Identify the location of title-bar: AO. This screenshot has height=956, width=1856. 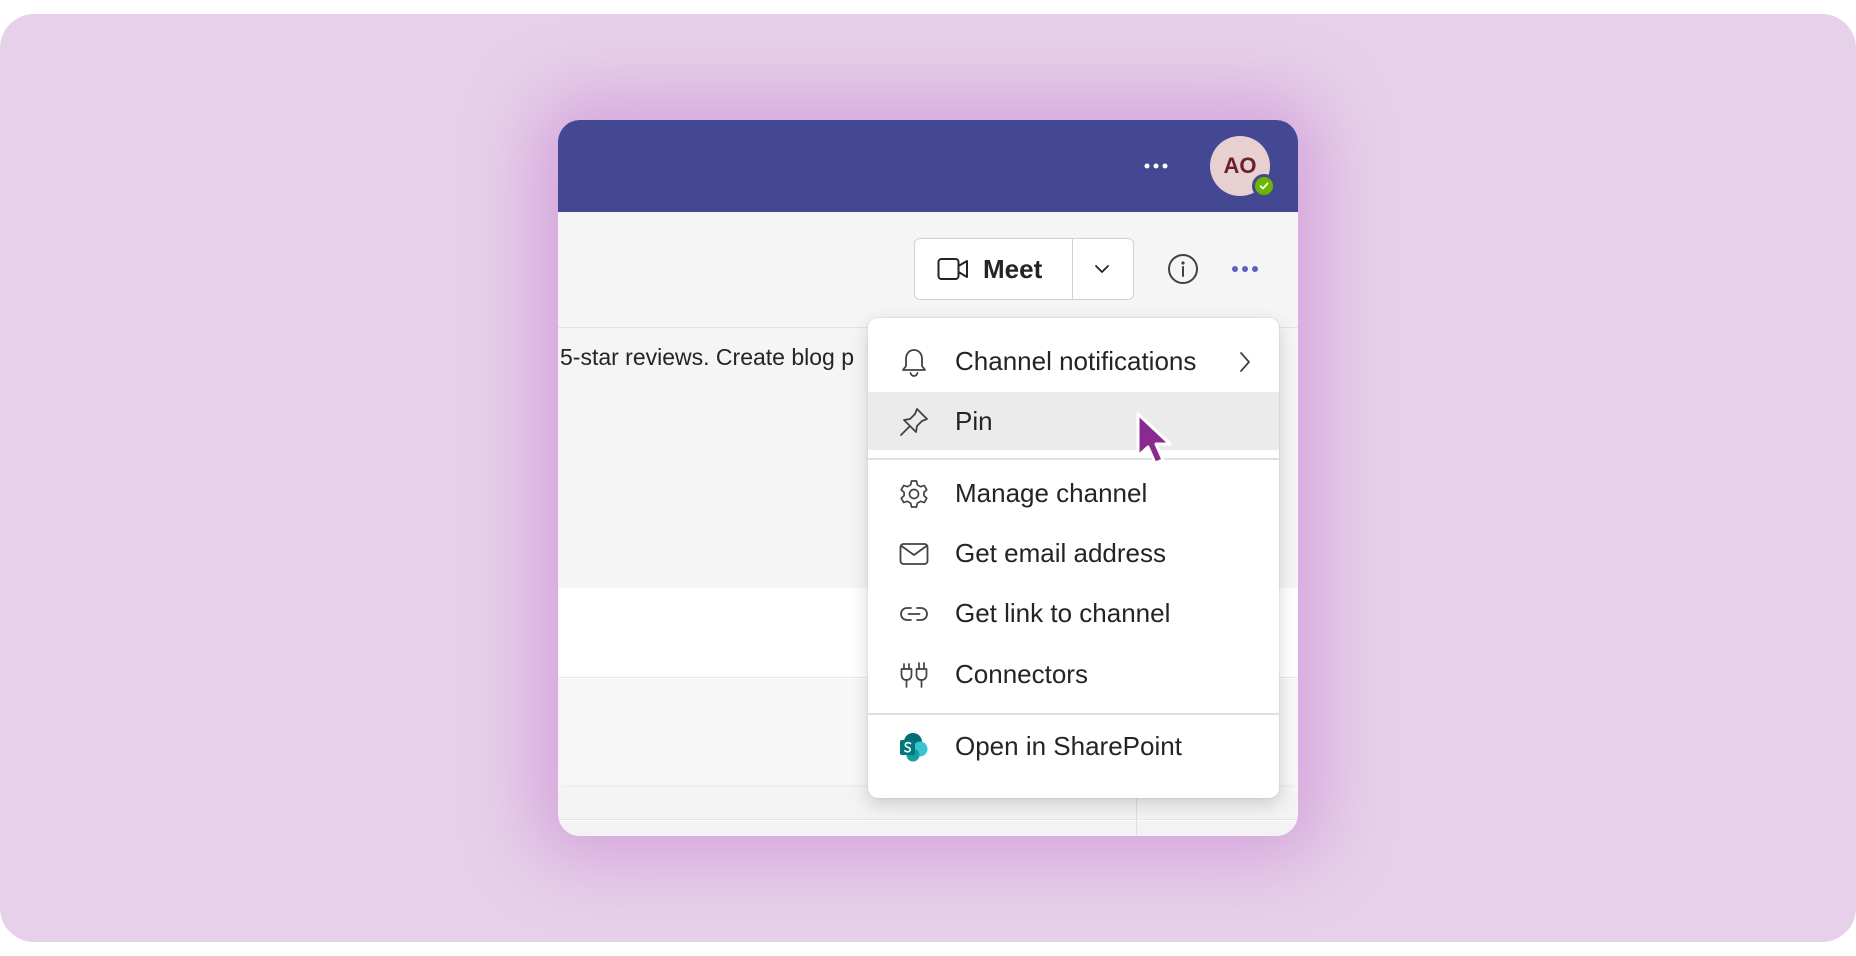
(928, 166).